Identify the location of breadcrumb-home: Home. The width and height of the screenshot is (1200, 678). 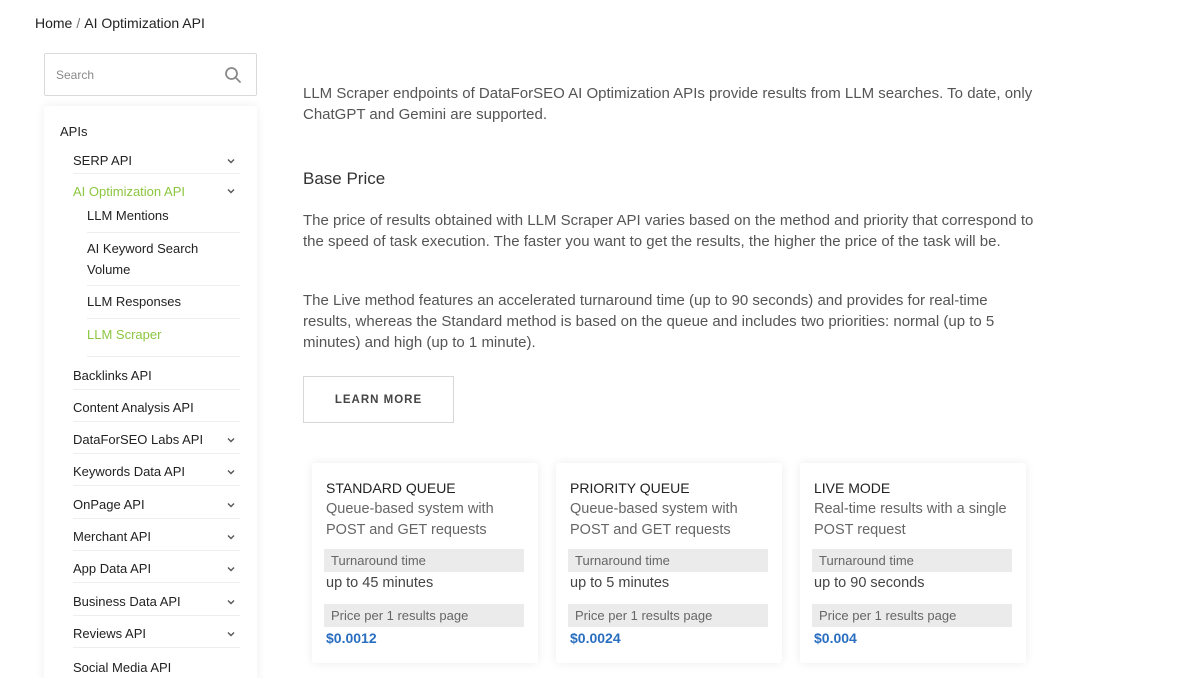
(53, 23).